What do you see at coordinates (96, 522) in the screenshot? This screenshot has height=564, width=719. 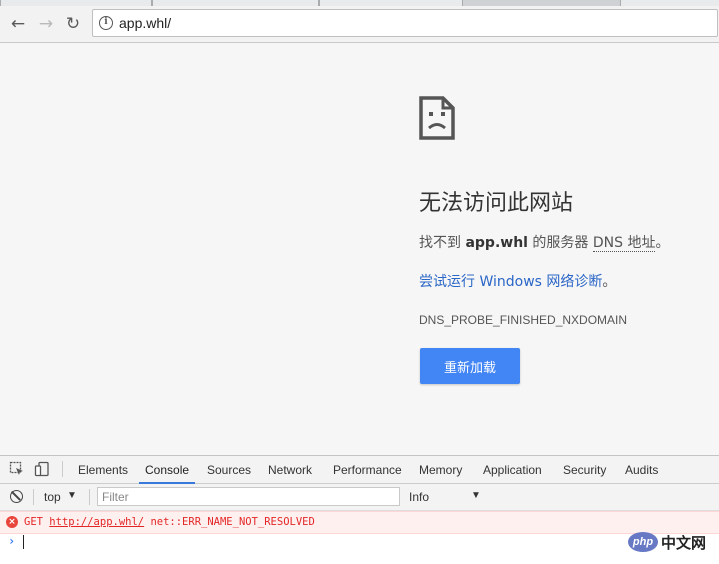 I see `request-url-link: http://app.whl/` at bounding box center [96, 522].